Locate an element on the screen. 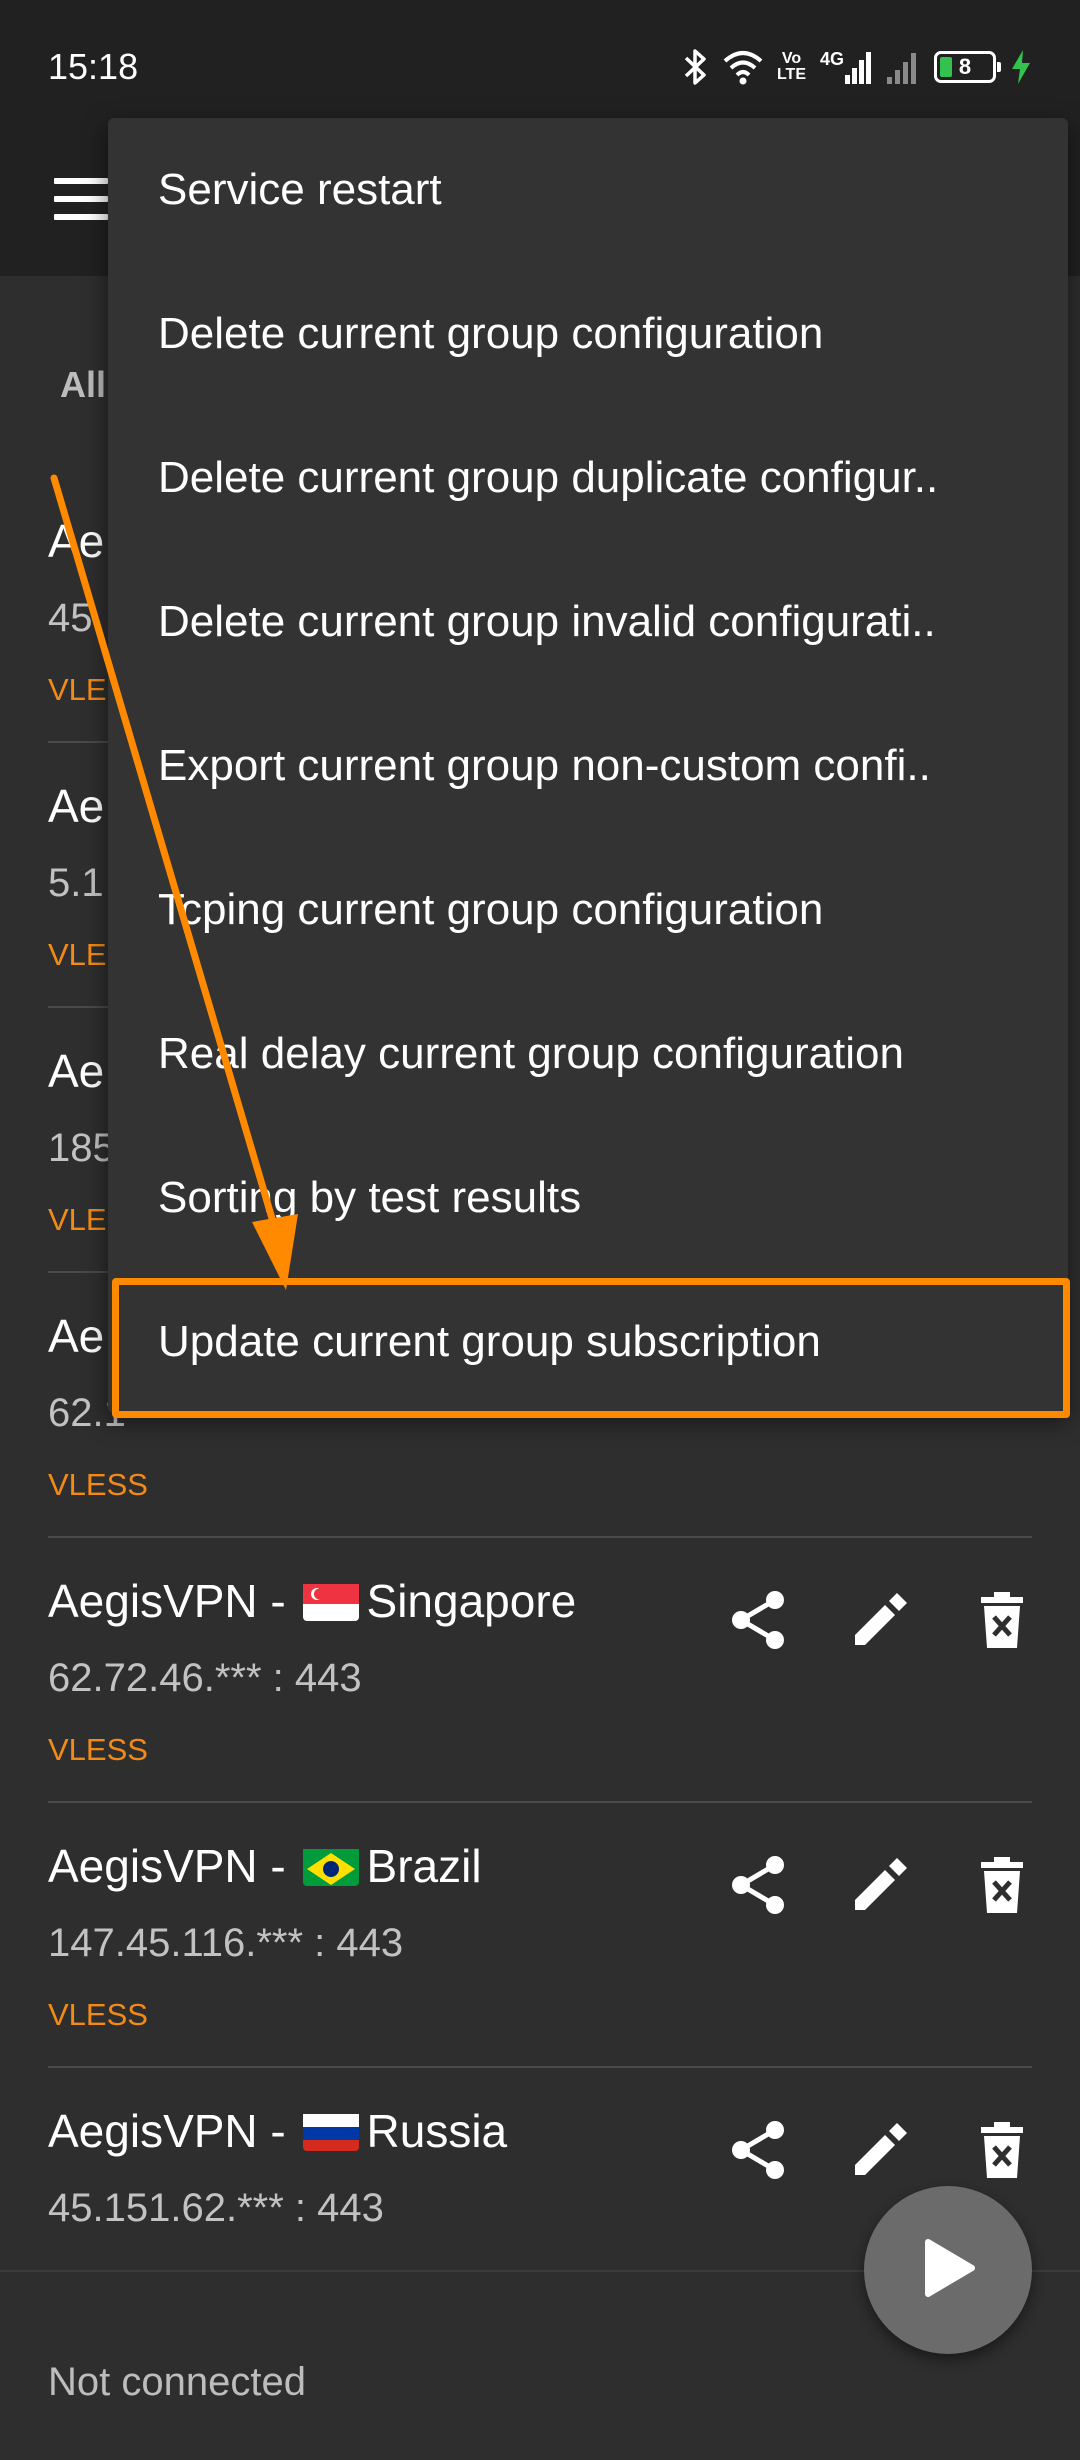 This screenshot has width=1080, height=2460. play-icon is located at coordinates (948, 2270).